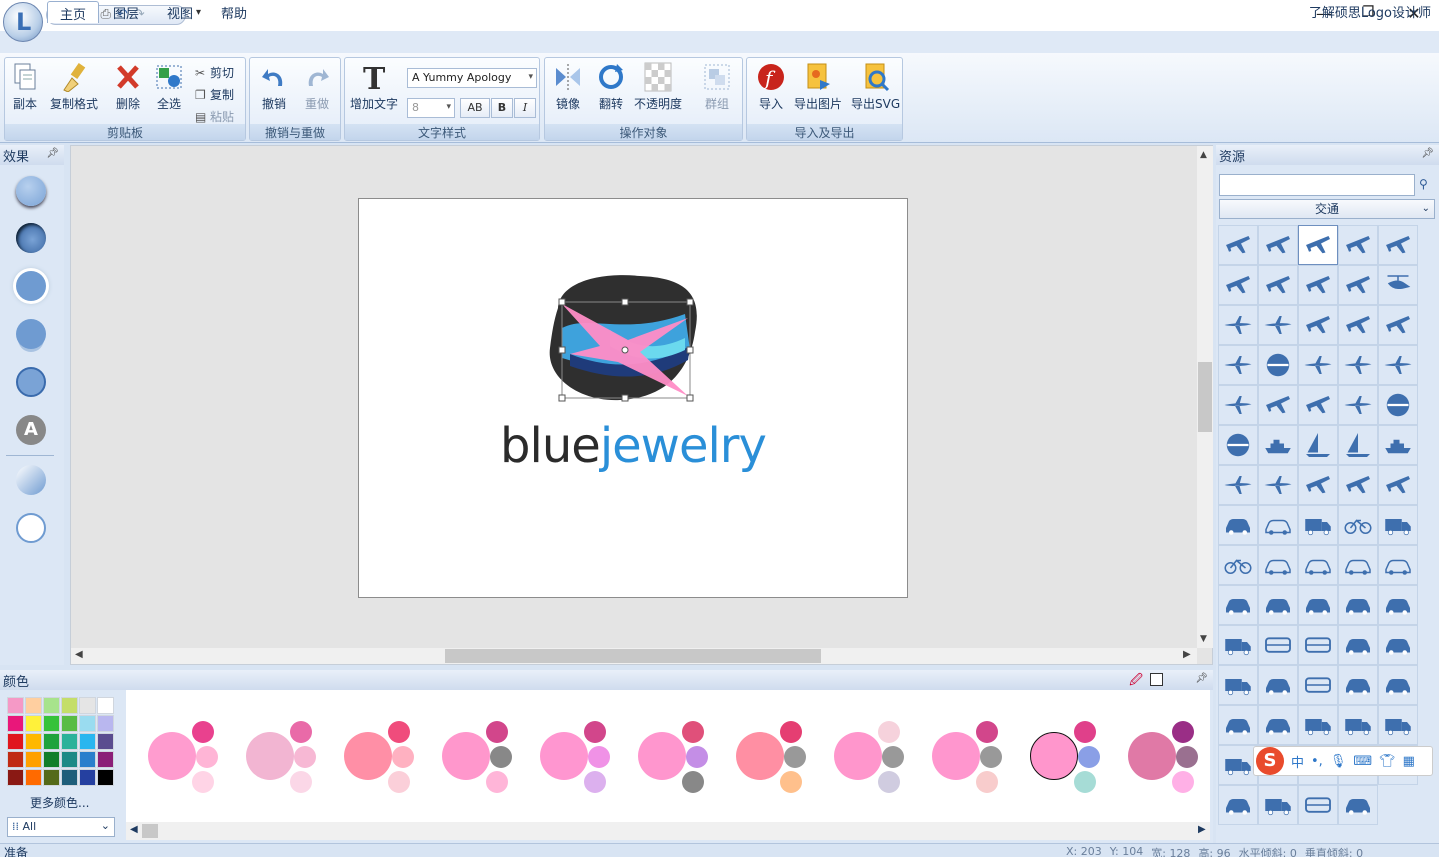 The image size is (1439, 857). I want to click on center-handle, so click(625, 350).